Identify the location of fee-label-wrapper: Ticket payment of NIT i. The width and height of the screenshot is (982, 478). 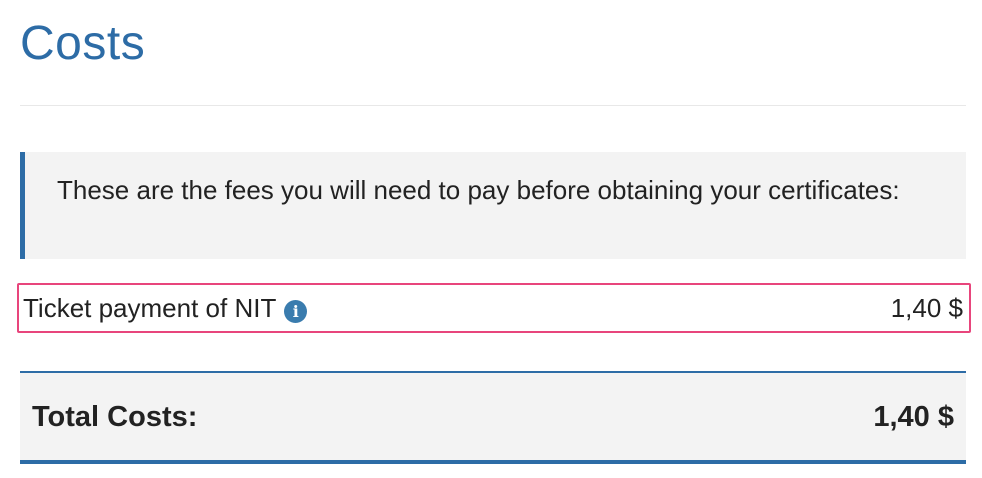
(165, 308).